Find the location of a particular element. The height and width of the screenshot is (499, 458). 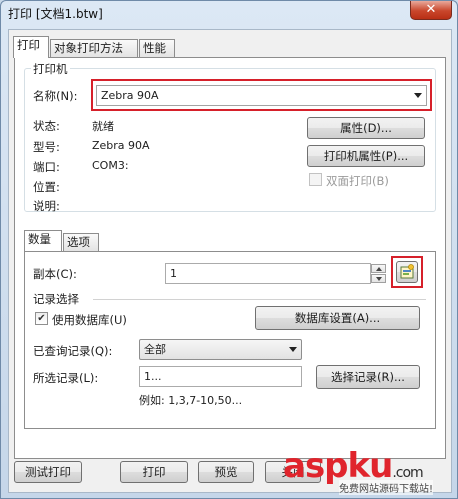

queried-records-value: 全部 is located at coordinates (155, 349).